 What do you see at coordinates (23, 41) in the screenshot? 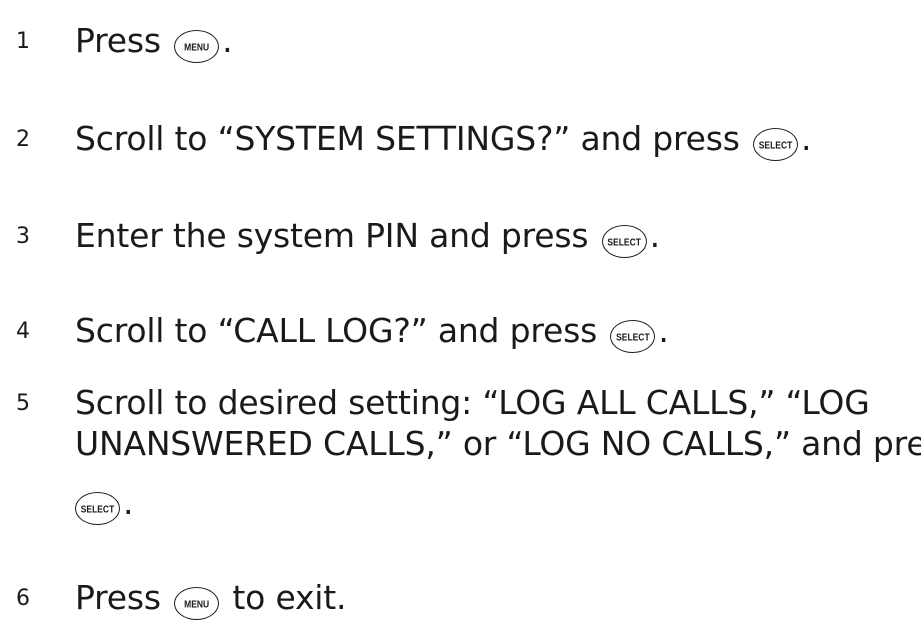
I see `step-number: 1` at bounding box center [23, 41].